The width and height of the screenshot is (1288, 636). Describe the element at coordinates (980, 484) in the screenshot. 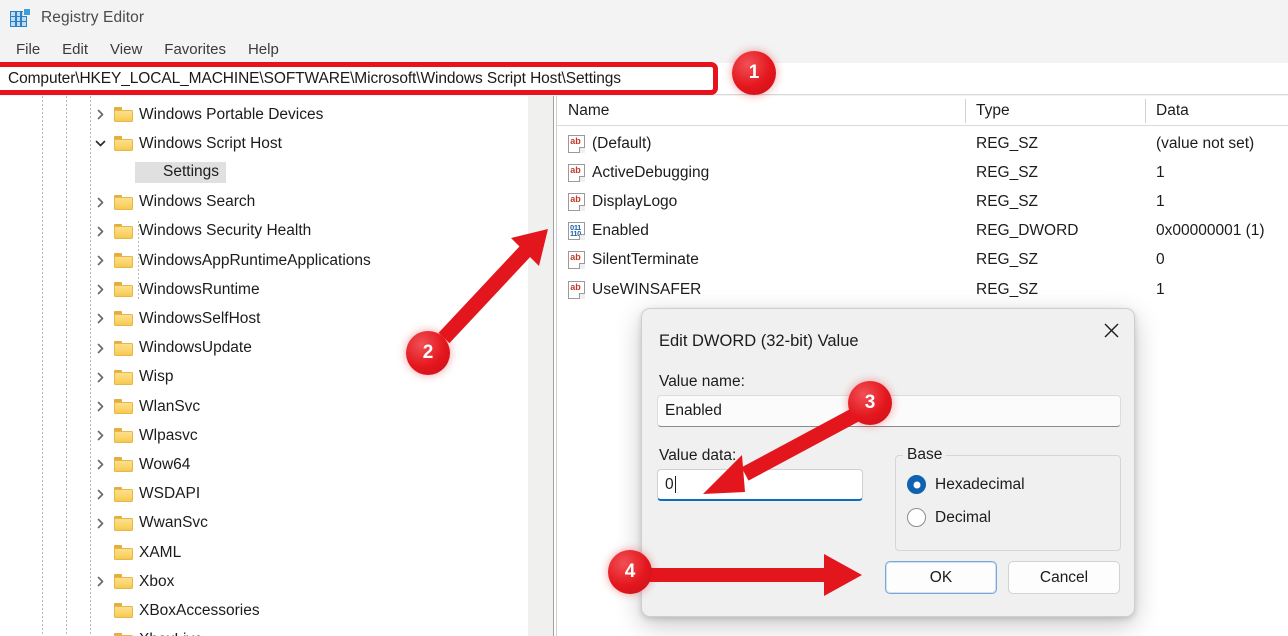

I see `radio-hexadecimal-label: Hexadecimal` at that location.